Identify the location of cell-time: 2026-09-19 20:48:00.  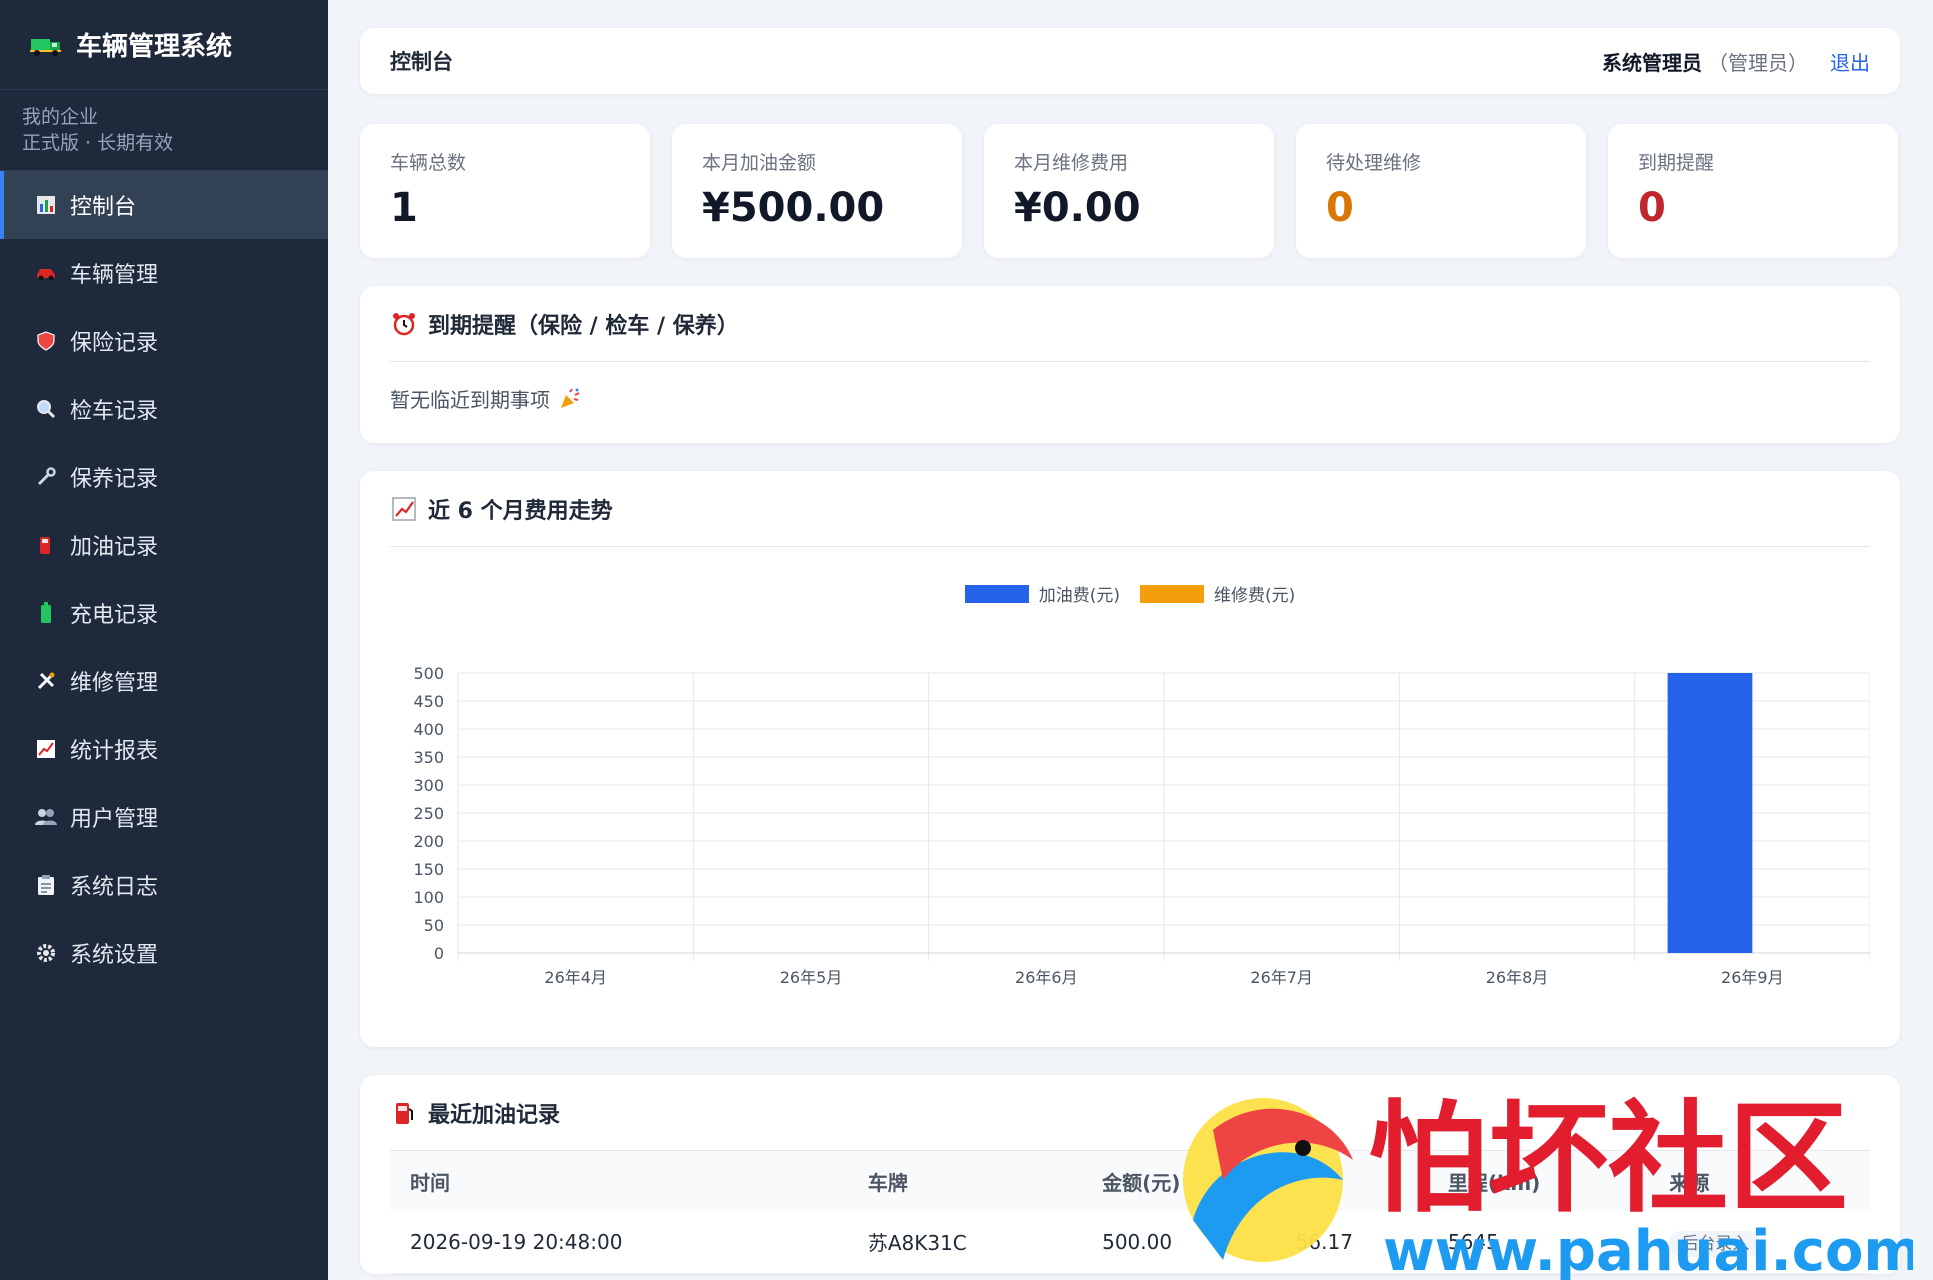
(619, 1242).